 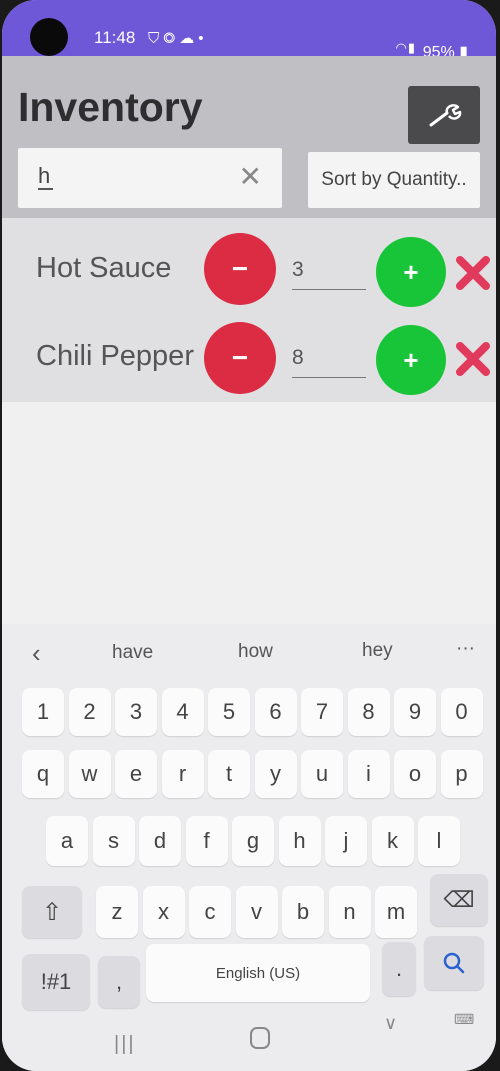 What do you see at coordinates (396, 912) in the screenshot?
I see `key-m: m` at bounding box center [396, 912].